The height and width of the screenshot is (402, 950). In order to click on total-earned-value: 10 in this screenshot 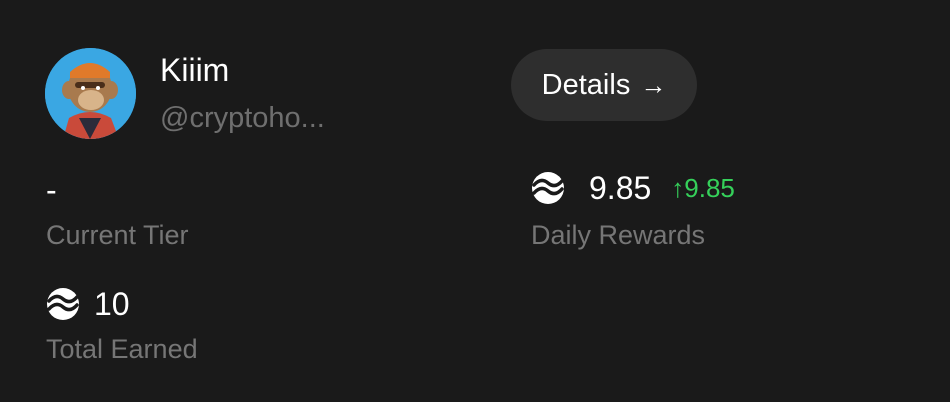, I will do `click(112, 304)`.